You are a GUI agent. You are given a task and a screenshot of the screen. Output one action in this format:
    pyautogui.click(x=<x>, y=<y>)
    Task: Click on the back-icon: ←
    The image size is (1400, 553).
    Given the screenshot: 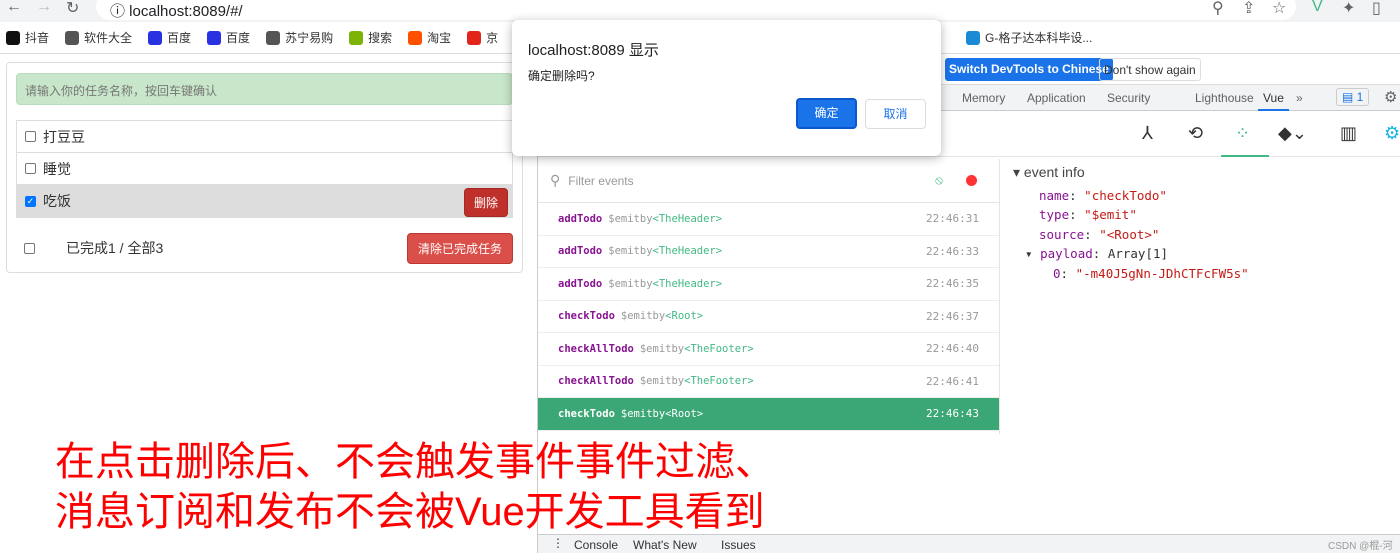 What is the action you would take?
    pyautogui.click(x=14, y=8)
    